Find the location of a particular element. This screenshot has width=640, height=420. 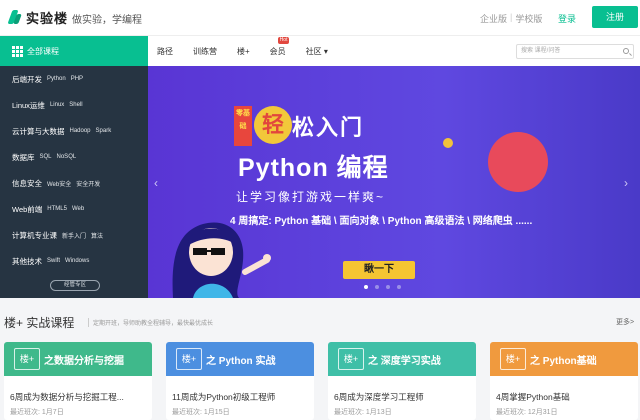

sidebar-sub-link: Shell is located at coordinates (75, 105).